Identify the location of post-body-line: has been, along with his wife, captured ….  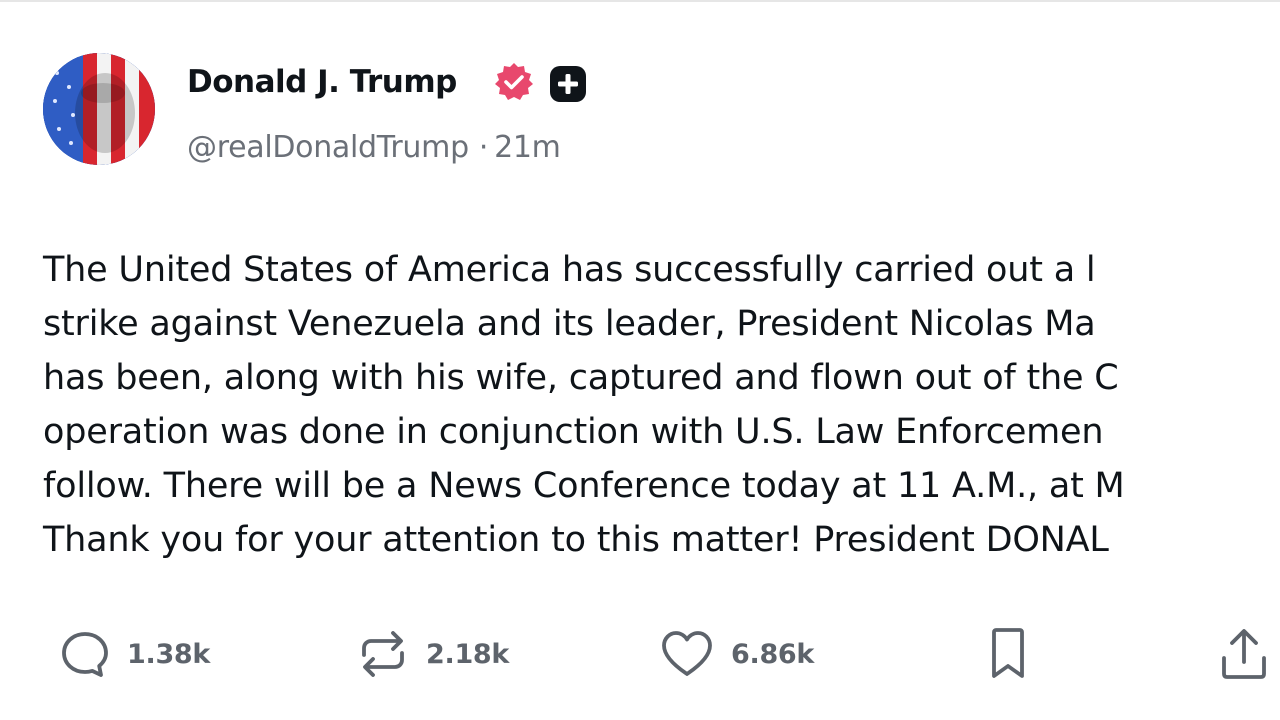
(581, 378).